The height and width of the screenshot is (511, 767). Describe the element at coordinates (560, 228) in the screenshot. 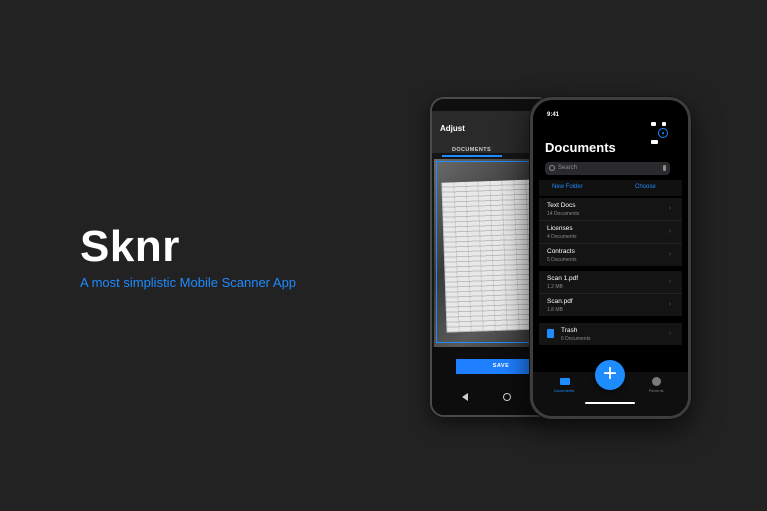

I see `folder-name: Licenses` at that location.